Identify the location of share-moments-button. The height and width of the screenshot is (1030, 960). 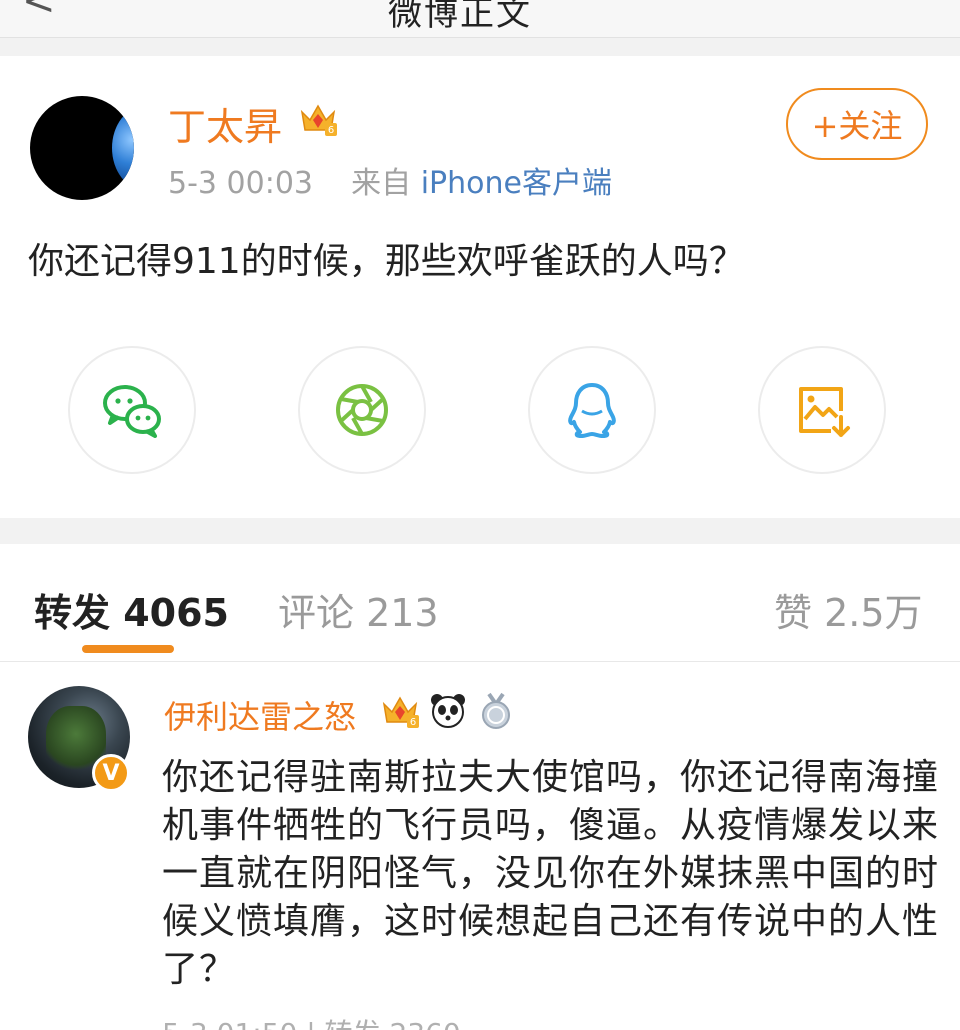
(362, 410).